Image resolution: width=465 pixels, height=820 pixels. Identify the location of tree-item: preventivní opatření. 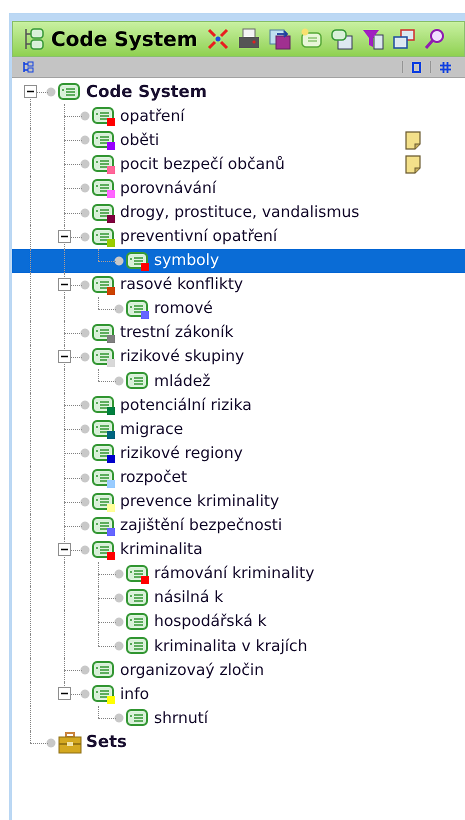
(238, 236).